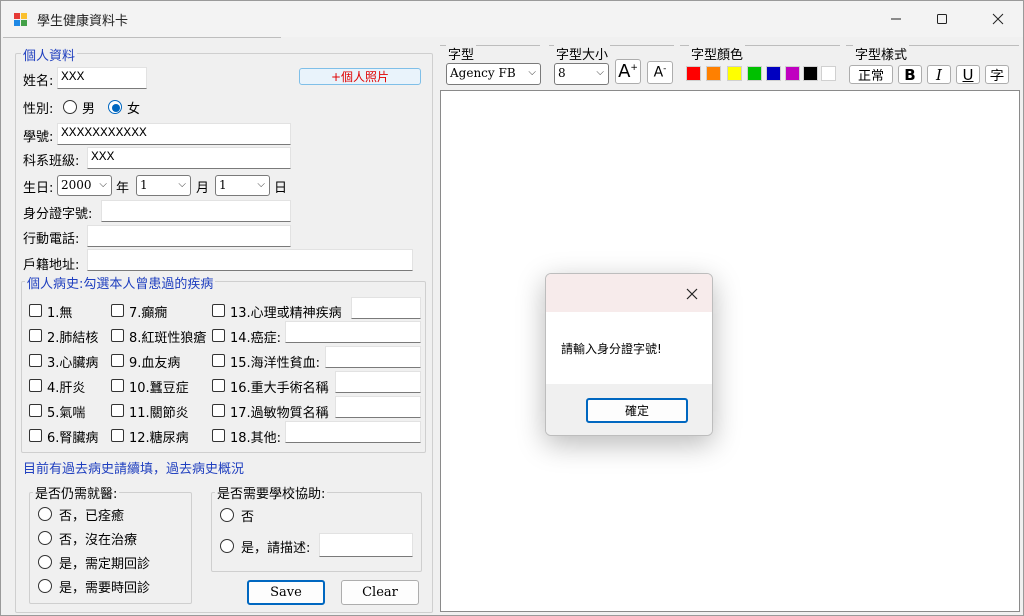  Describe the element at coordinates (378, 382) in the screenshot. I see `surgery-field` at that location.